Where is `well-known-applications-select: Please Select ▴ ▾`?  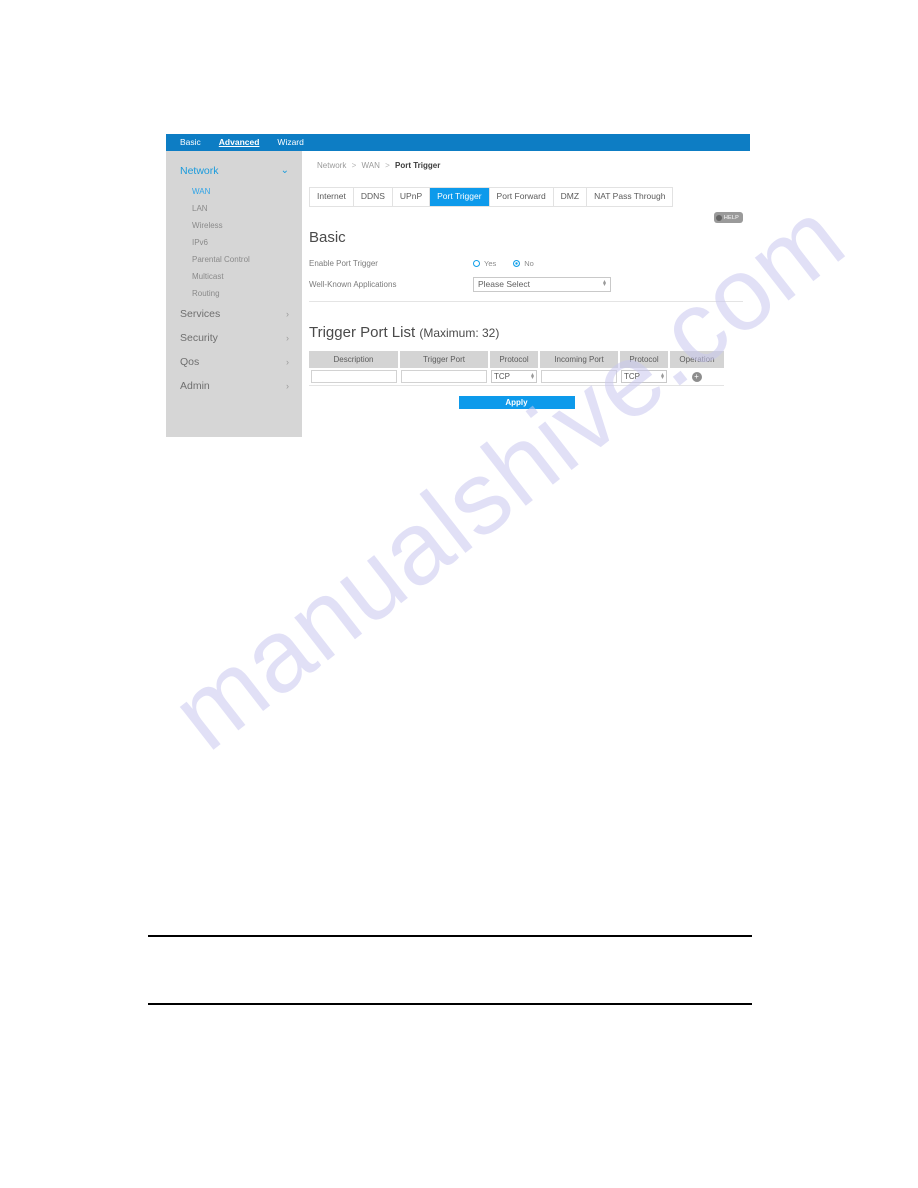 well-known-applications-select: Please Select ▴ ▾ is located at coordinates (542, 284).